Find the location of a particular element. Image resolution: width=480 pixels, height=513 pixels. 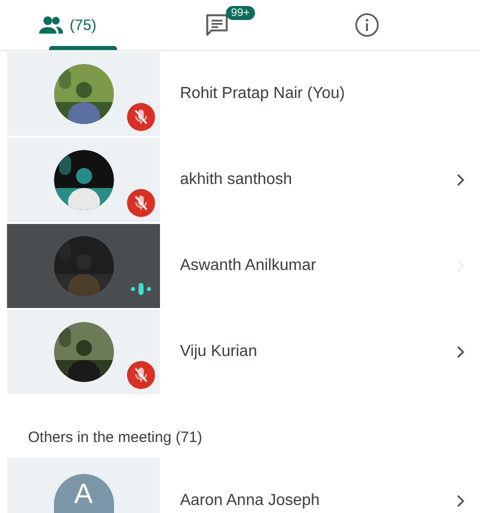

tab-label: (75) is located at coordinates (83, 25).